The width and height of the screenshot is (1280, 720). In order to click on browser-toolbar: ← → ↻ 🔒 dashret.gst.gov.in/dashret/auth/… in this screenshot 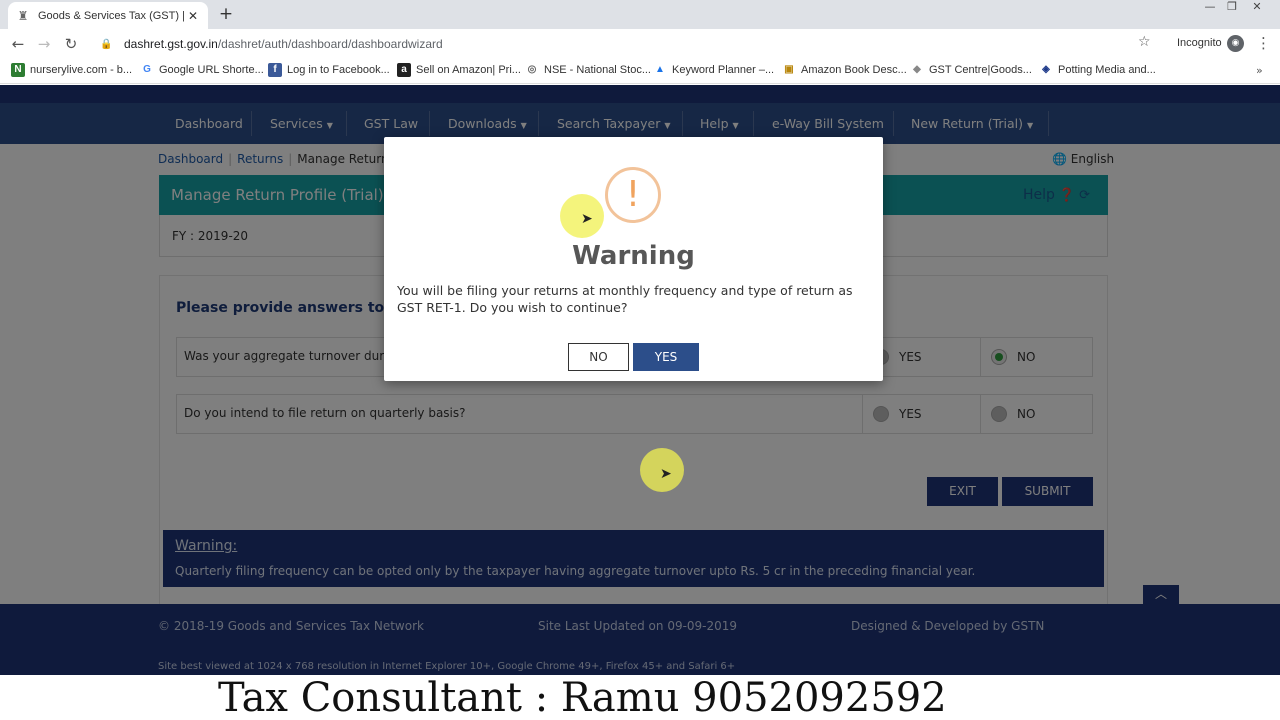, I will do `click(640, 44)`.